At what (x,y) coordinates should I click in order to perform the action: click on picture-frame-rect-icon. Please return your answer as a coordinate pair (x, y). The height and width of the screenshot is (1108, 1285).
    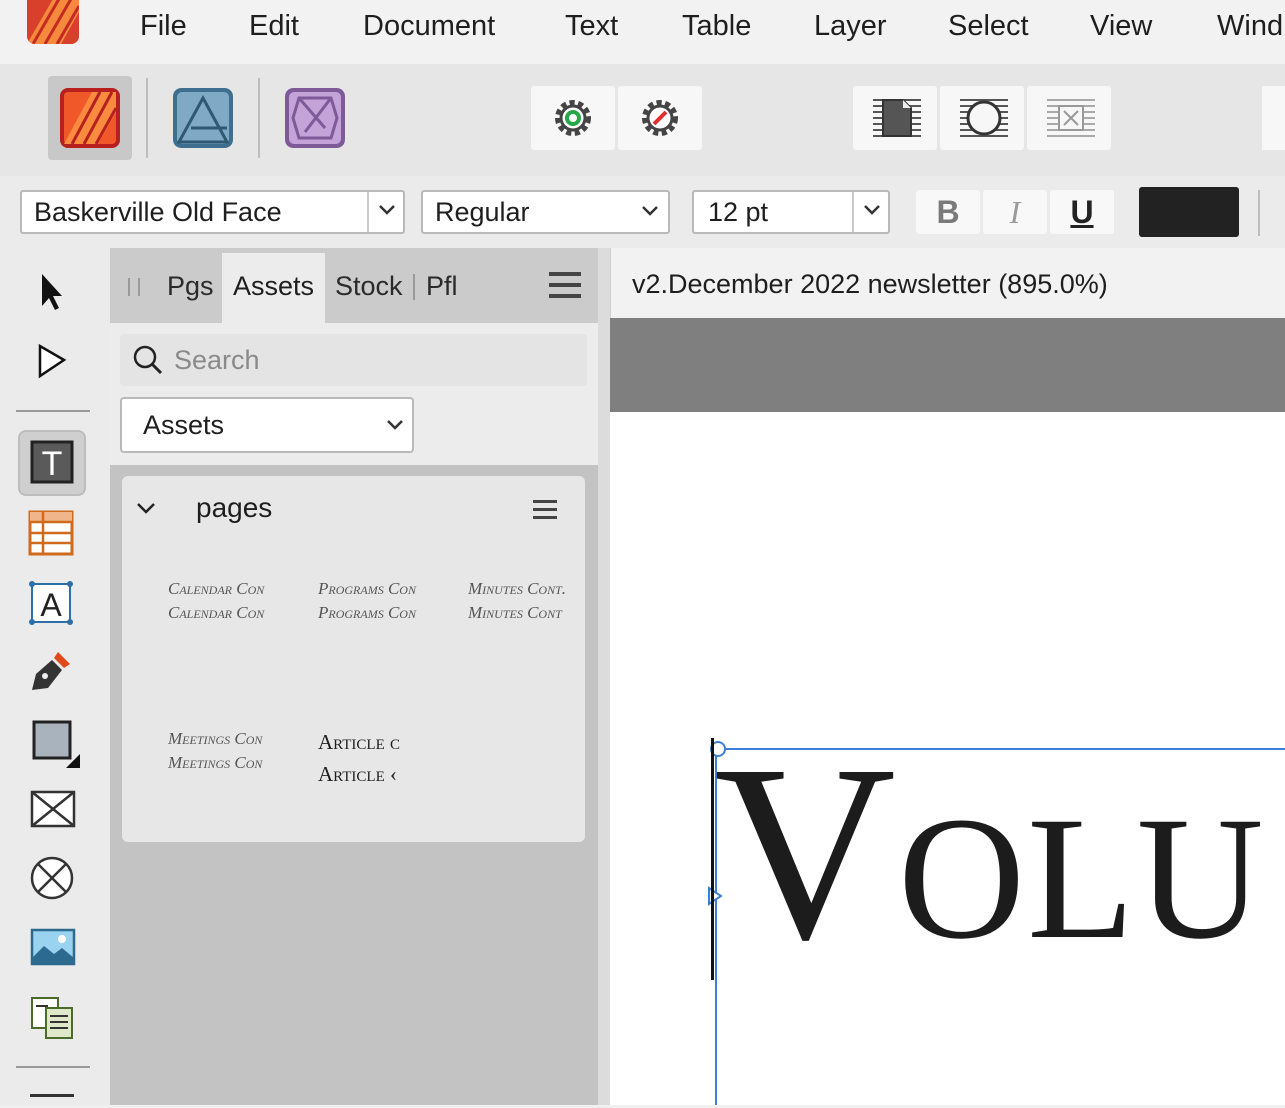
    Looking at the image, I should click on (53, 809).